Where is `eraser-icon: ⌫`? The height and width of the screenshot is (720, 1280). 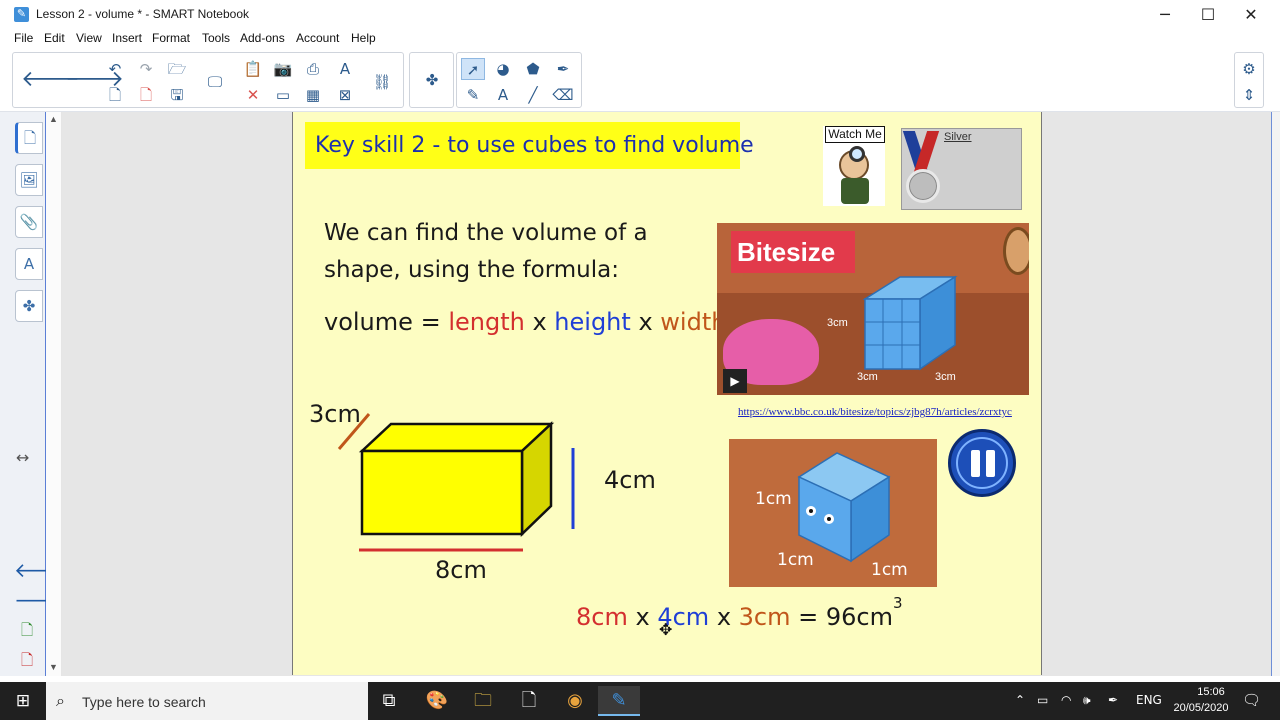
eraser-icon: ⌫ is located at coordinates (563, 95).